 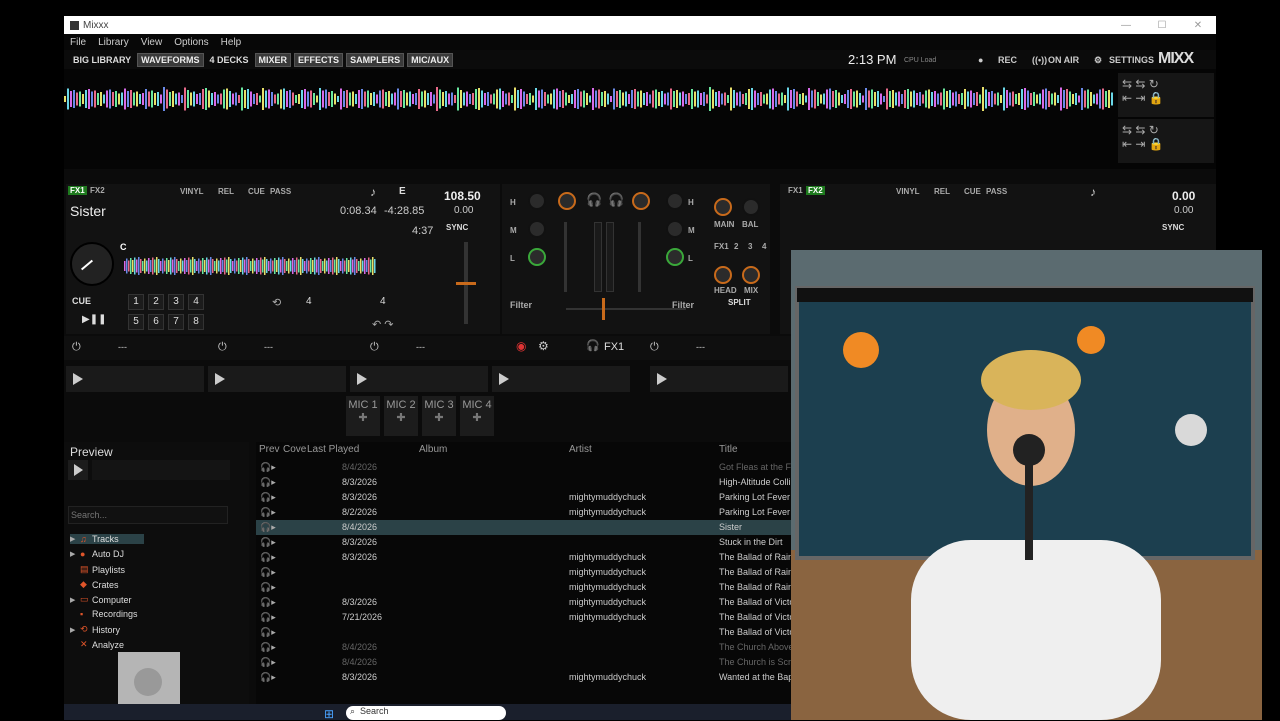 I want to click on hotcue-4: 4, so click(x=196, y=302).